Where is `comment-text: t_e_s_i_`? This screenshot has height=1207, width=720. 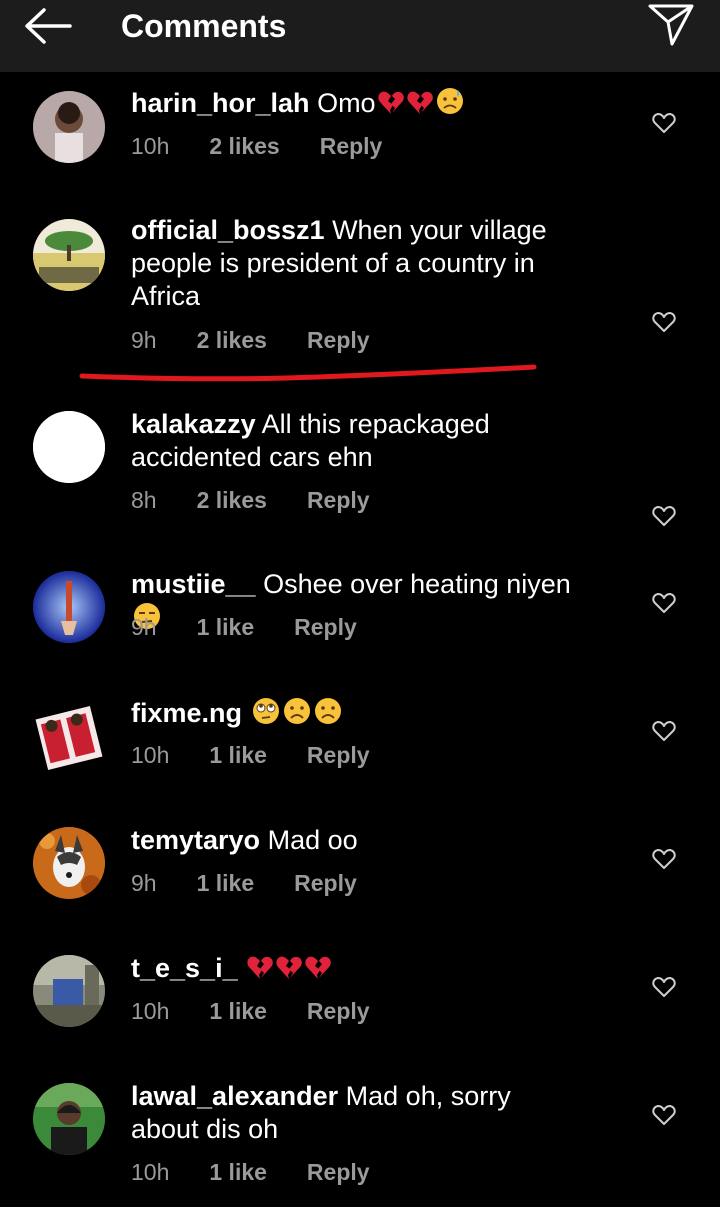 comment-text: t_e_s_i_ is located at coordinates (351, 970).